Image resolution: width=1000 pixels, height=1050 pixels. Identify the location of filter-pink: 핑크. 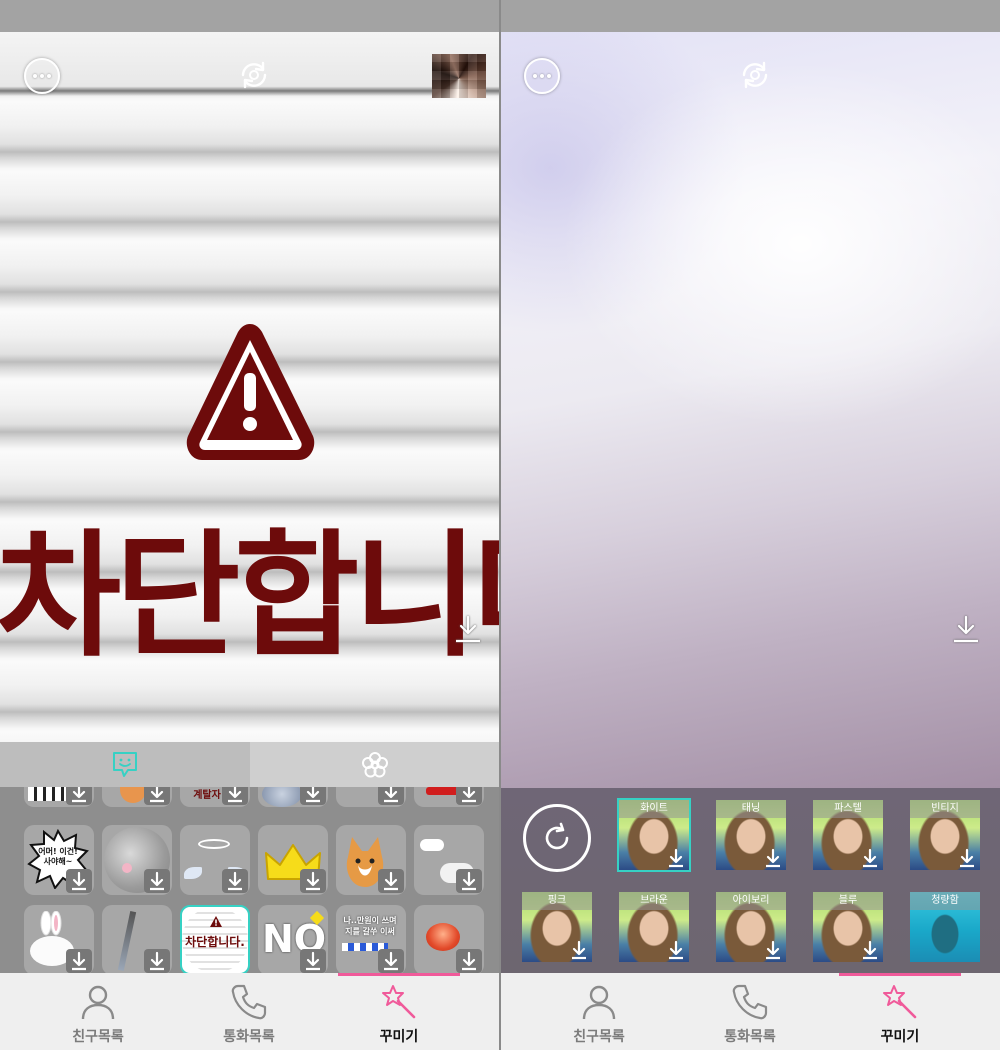
(557, 927).